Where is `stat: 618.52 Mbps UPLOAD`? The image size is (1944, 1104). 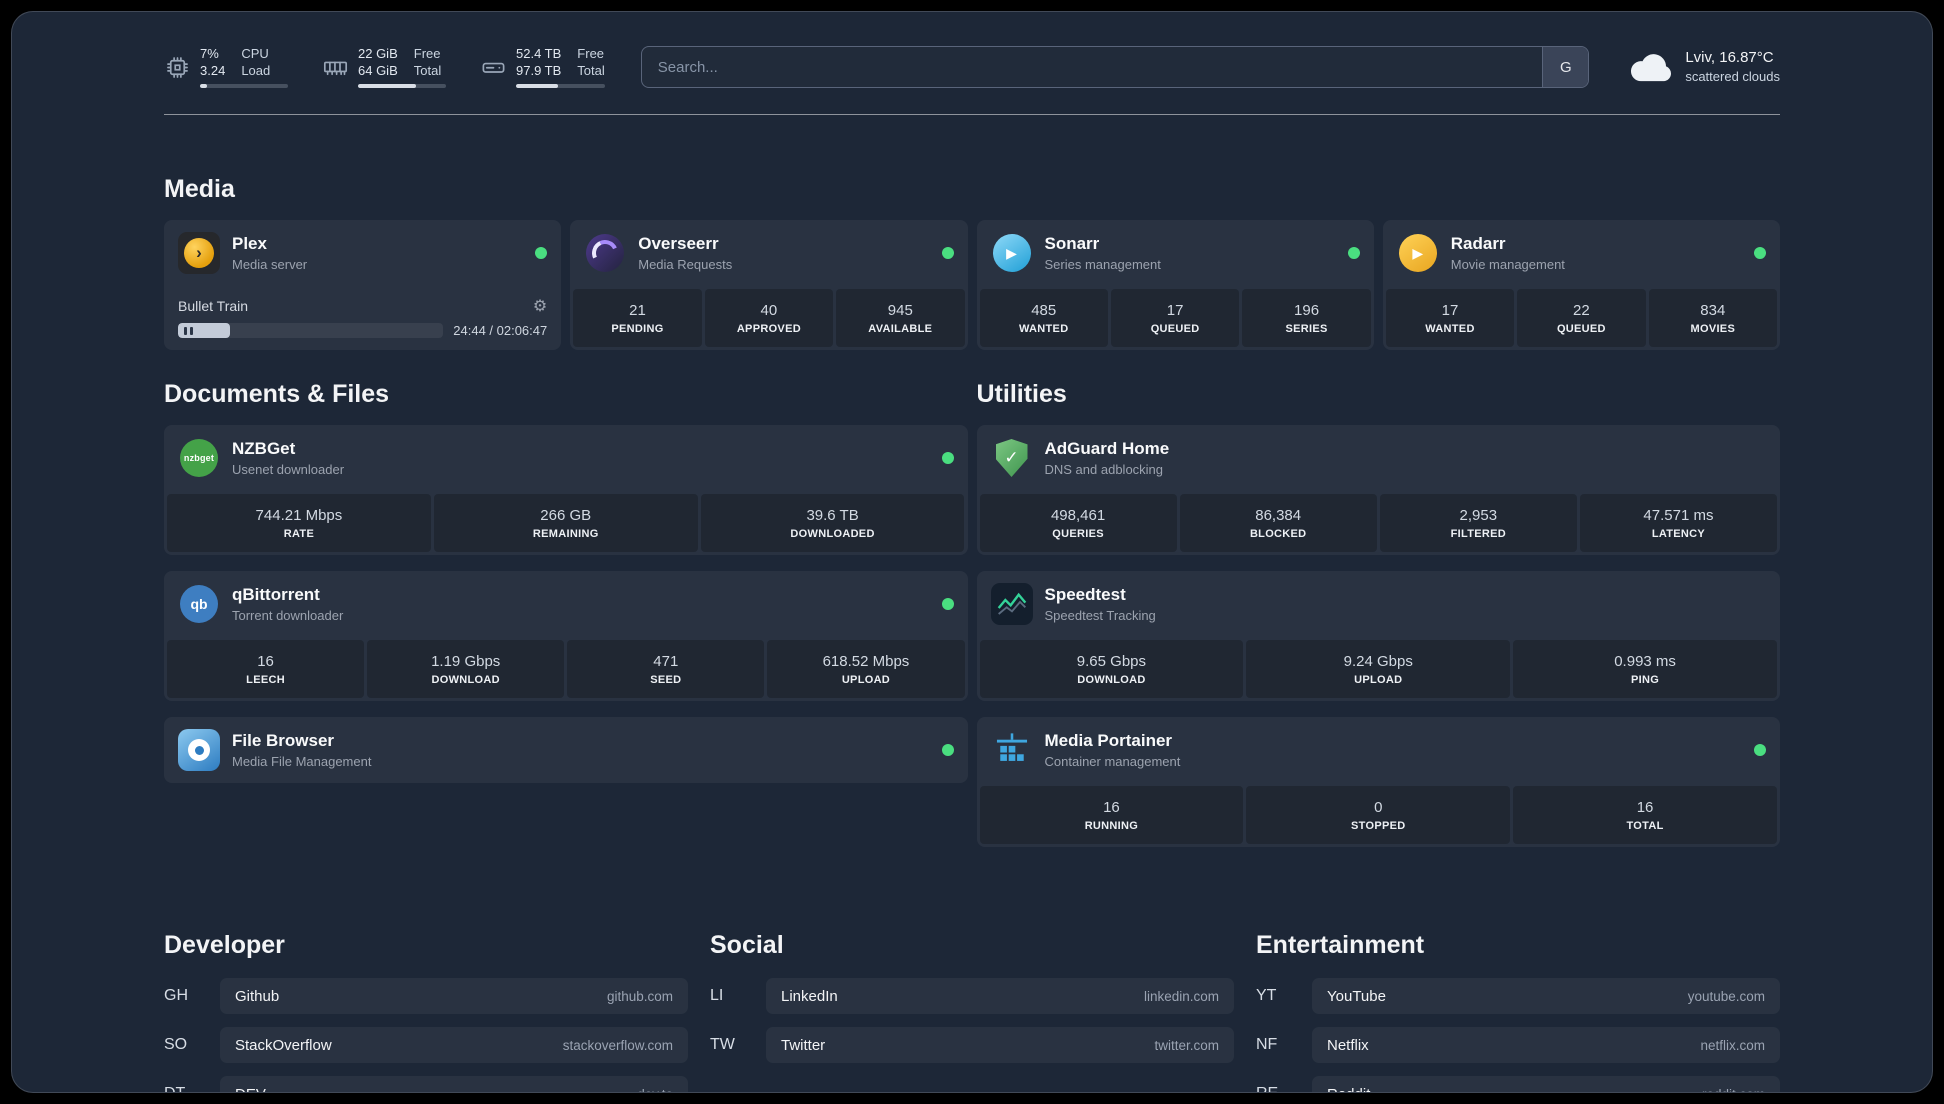 stat: 618.52 Mbps UPLOAD is located at coordinates (866, 669).